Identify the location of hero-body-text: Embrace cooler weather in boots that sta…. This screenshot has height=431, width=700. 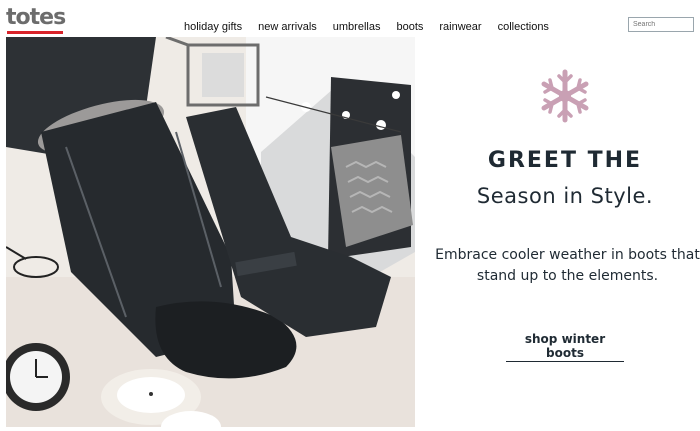
(567, 265).